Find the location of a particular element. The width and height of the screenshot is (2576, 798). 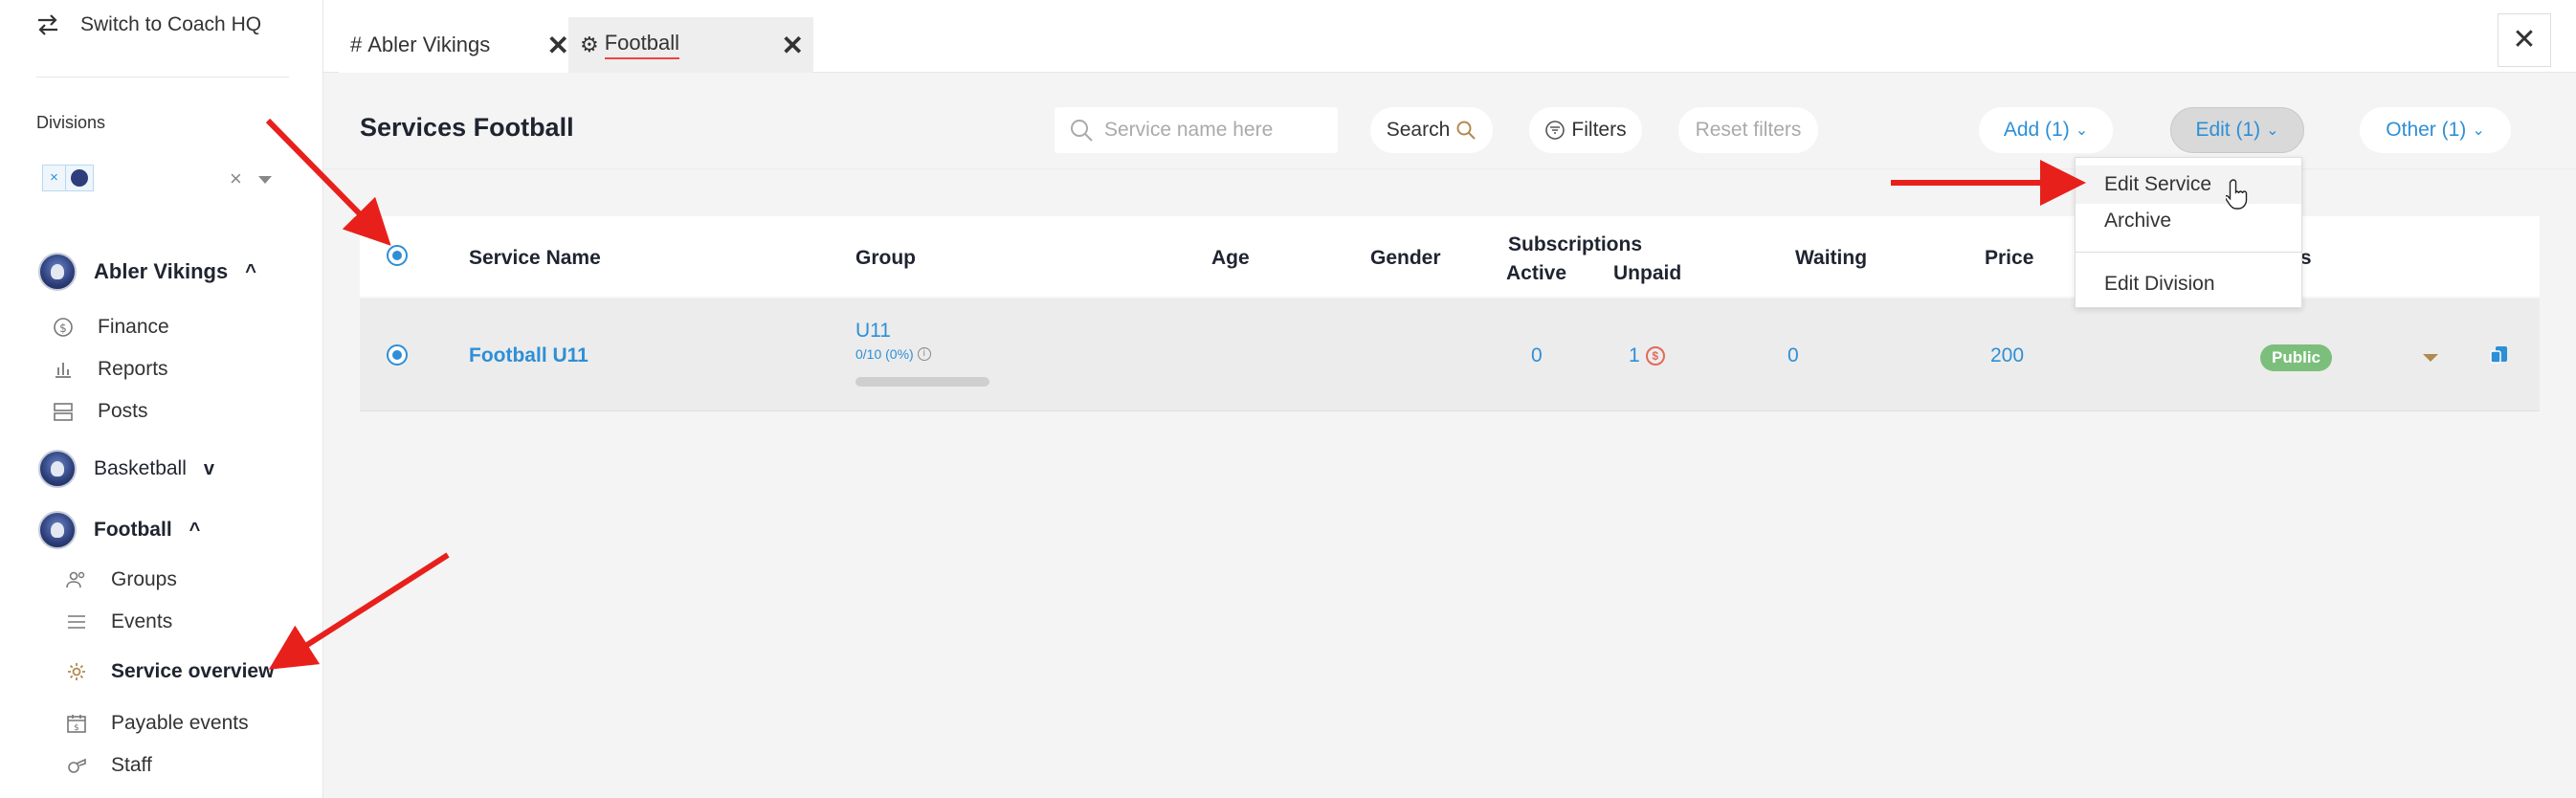

bar-chart-icon is located at coordinates (64, 371).